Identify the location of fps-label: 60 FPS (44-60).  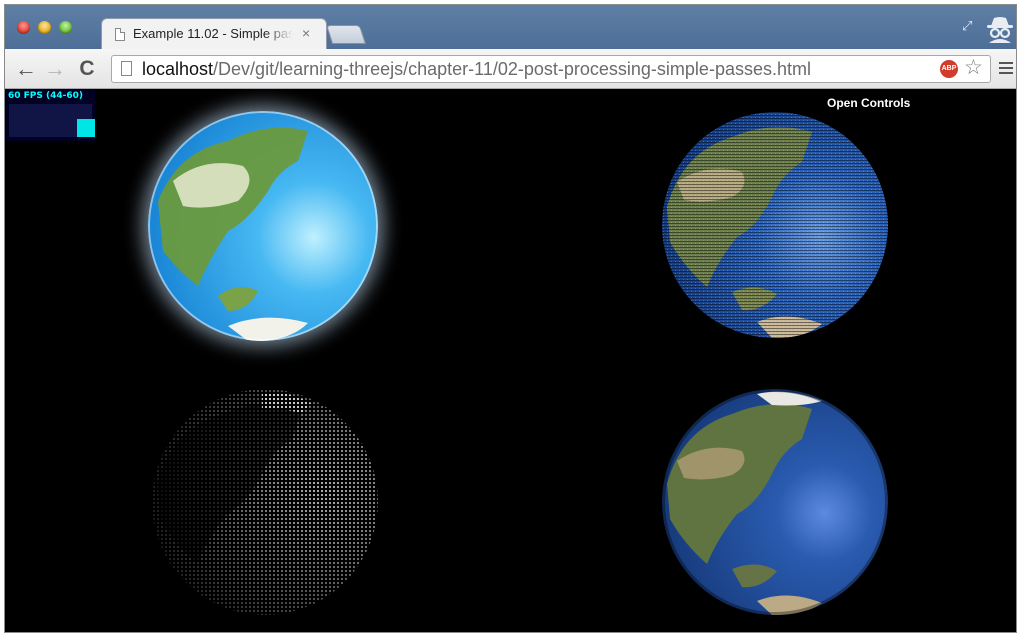
(46, 96).